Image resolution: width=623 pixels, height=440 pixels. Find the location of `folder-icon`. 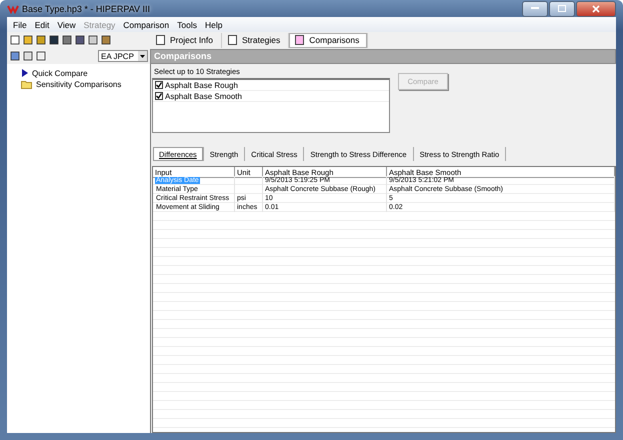

folder-icon is located at coordinates (26, 84).